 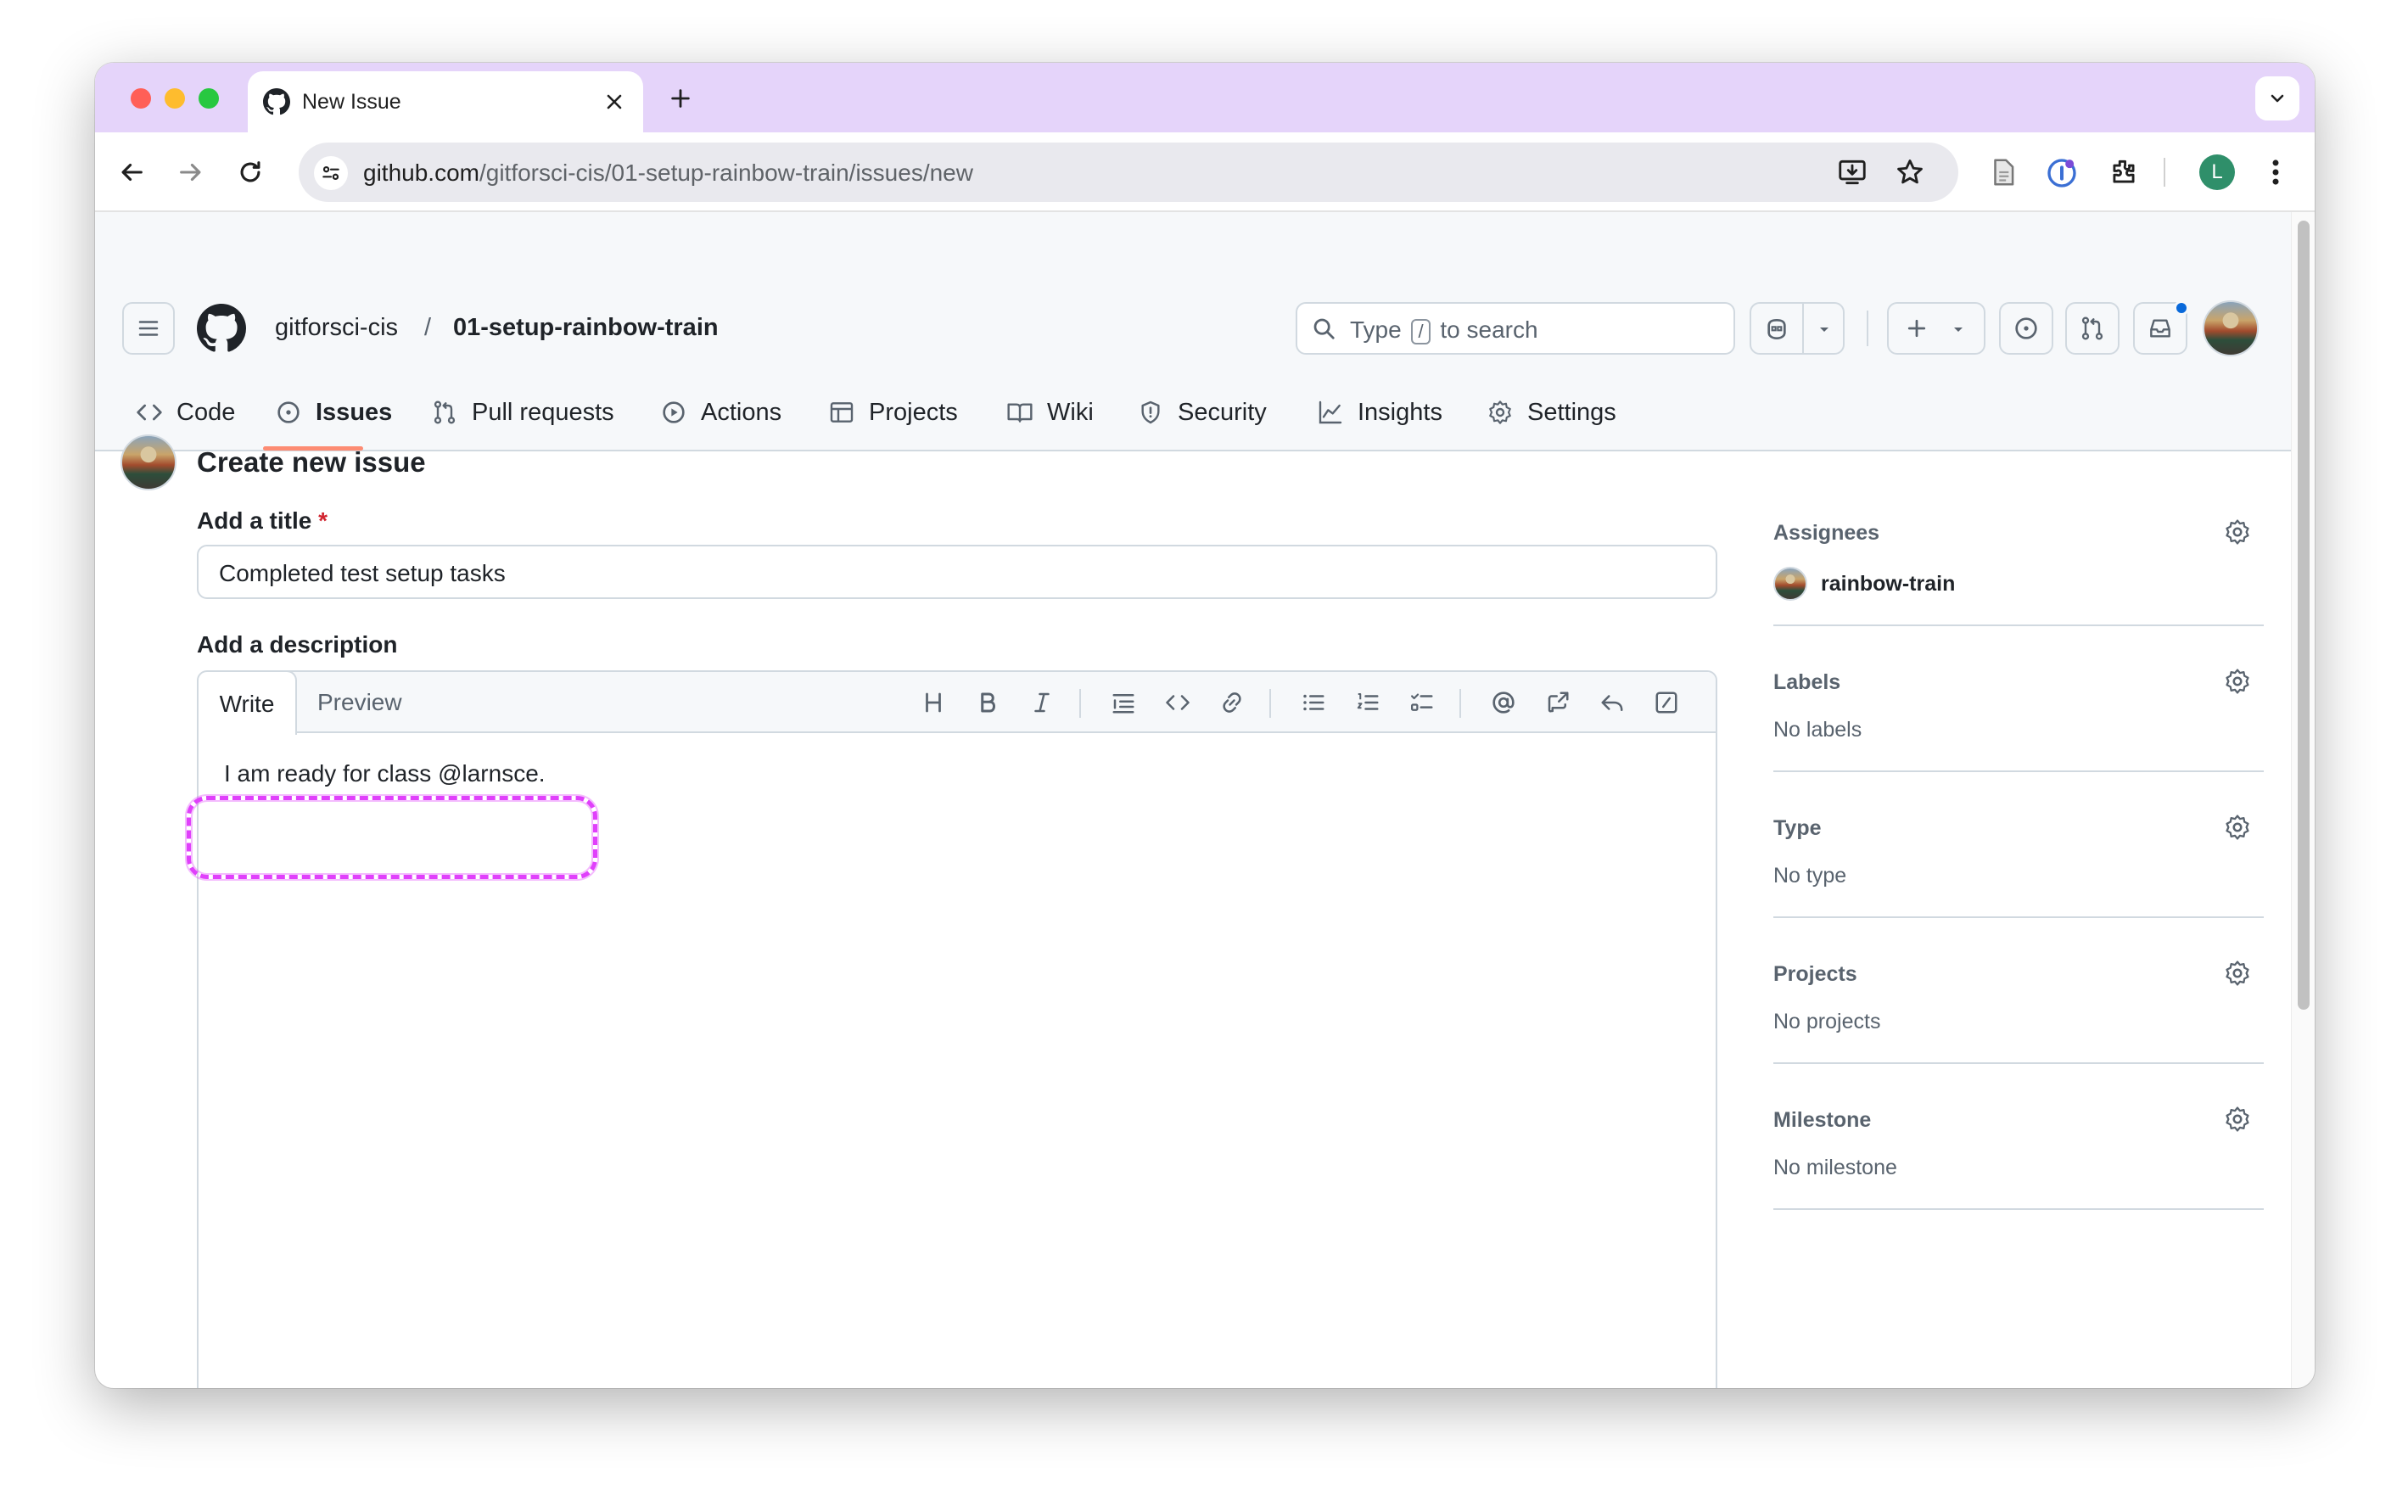 What do you see at coordinates (913, 412) in the screenshot?
I see `tab-projects-label: Projects` at bounding box center [913, 412].